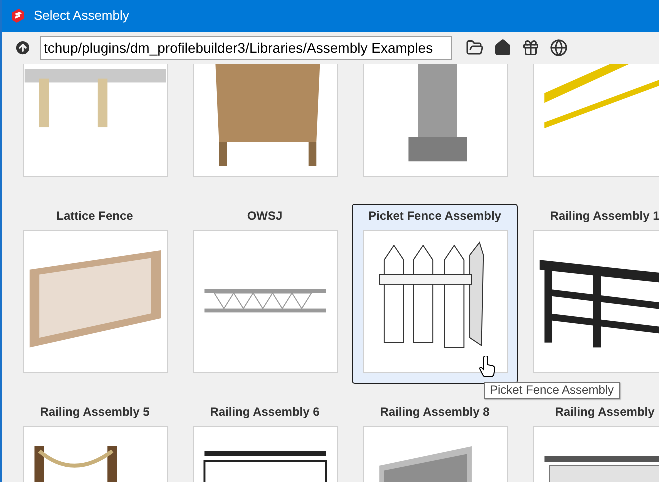 Image resolution: width=659 pixels, height=482 pixels. What do you see at coordinates (95, 412) in the screenshot?
I see `item-title: Railing Assembly 5` at bounding box center [95, 412].